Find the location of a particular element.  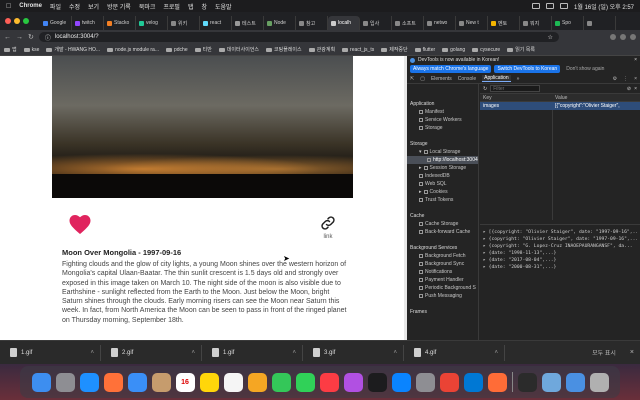

menu-item-profile: 프로필 is located at coordinates (171, 6).